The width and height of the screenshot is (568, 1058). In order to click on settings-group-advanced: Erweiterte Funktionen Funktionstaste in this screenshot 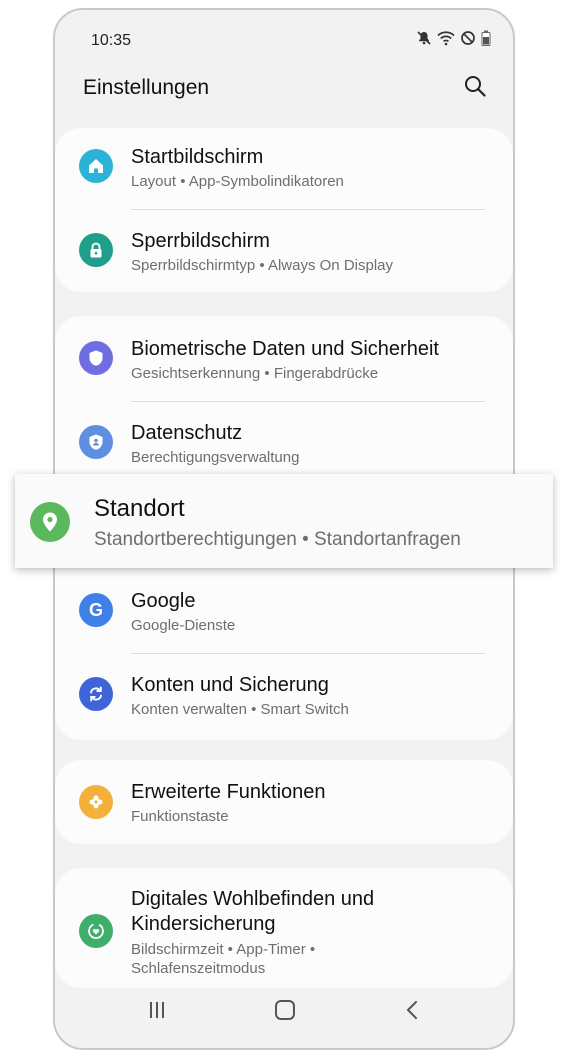, I will do `click(284, 802)`.